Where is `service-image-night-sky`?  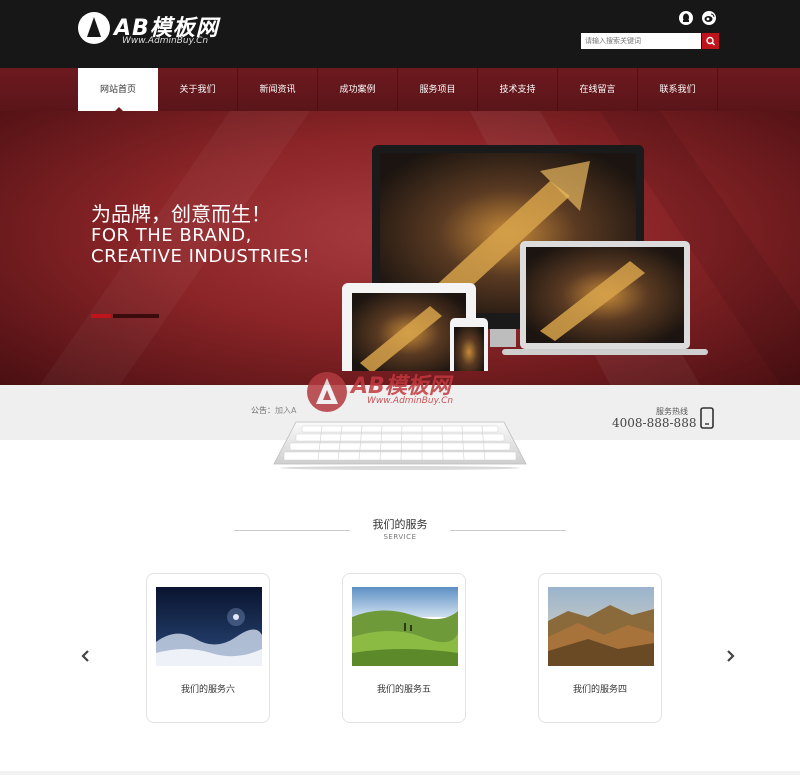
service-image-night-sky is located at coordinates (209, 626).